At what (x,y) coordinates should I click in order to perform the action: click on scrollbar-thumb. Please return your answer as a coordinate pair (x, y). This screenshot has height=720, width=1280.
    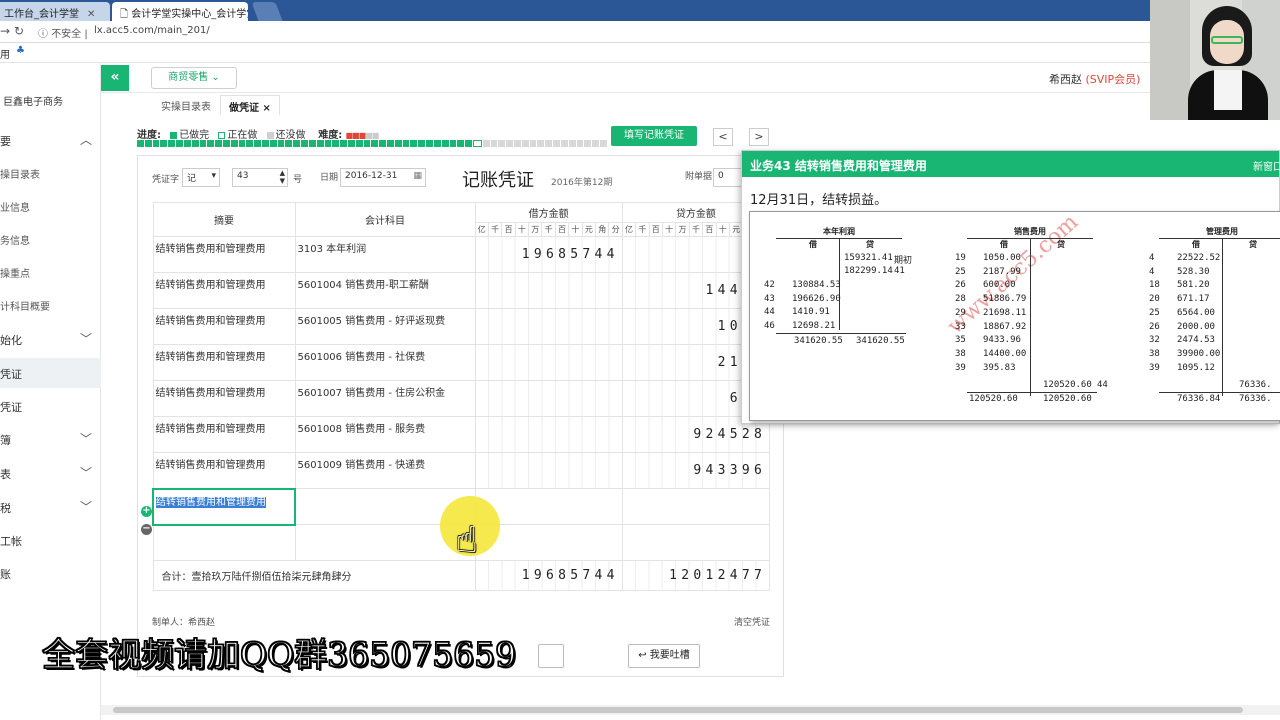
    Looking at the image, I should click on (678, 710).